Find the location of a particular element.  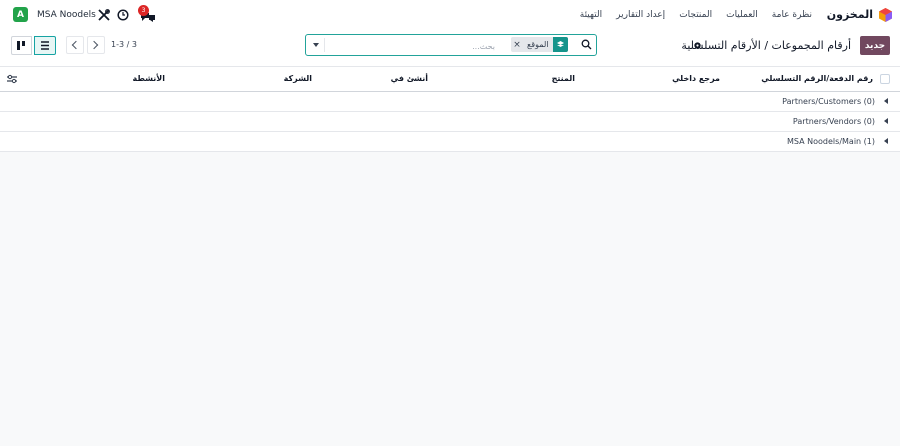

kanban-view-icon is located at coordinates (21, 45).